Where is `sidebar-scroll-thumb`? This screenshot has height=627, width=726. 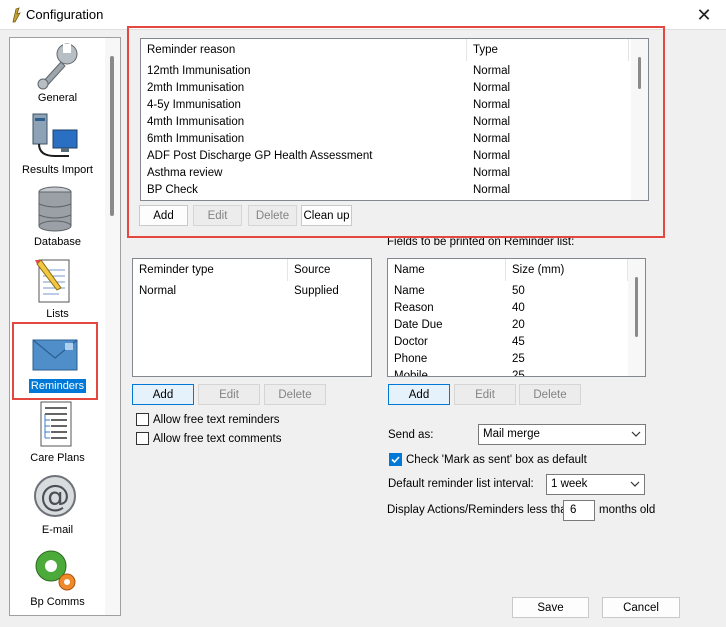
sidebar-scroll-thumb is located at coordinates (112, 136).